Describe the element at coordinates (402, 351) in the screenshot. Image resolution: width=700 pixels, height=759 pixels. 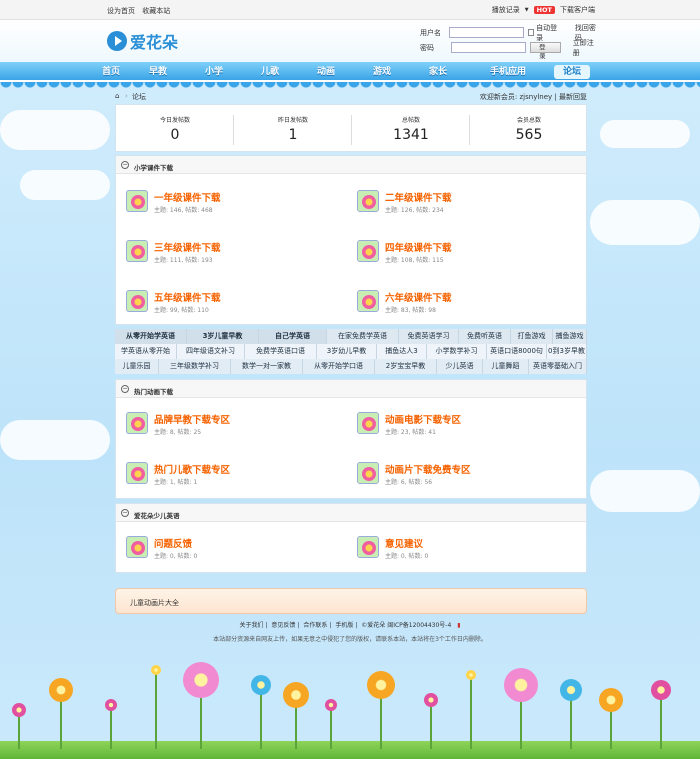
I see `keyword-link: 捕鱼达人3` at that location.